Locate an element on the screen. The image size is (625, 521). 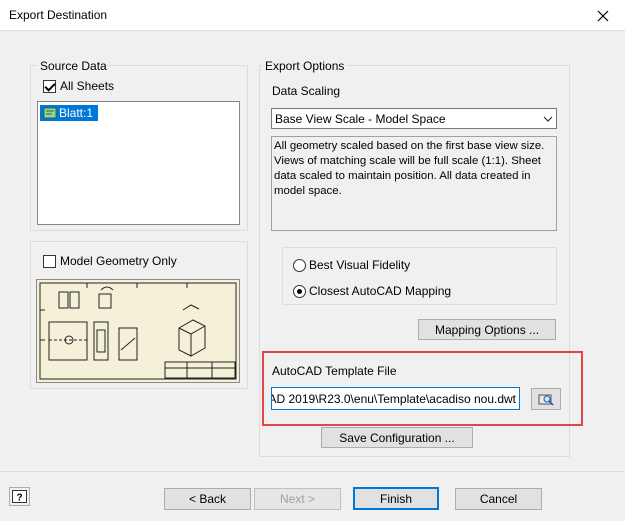
drawing-preview is located at coordinates (138, 331).